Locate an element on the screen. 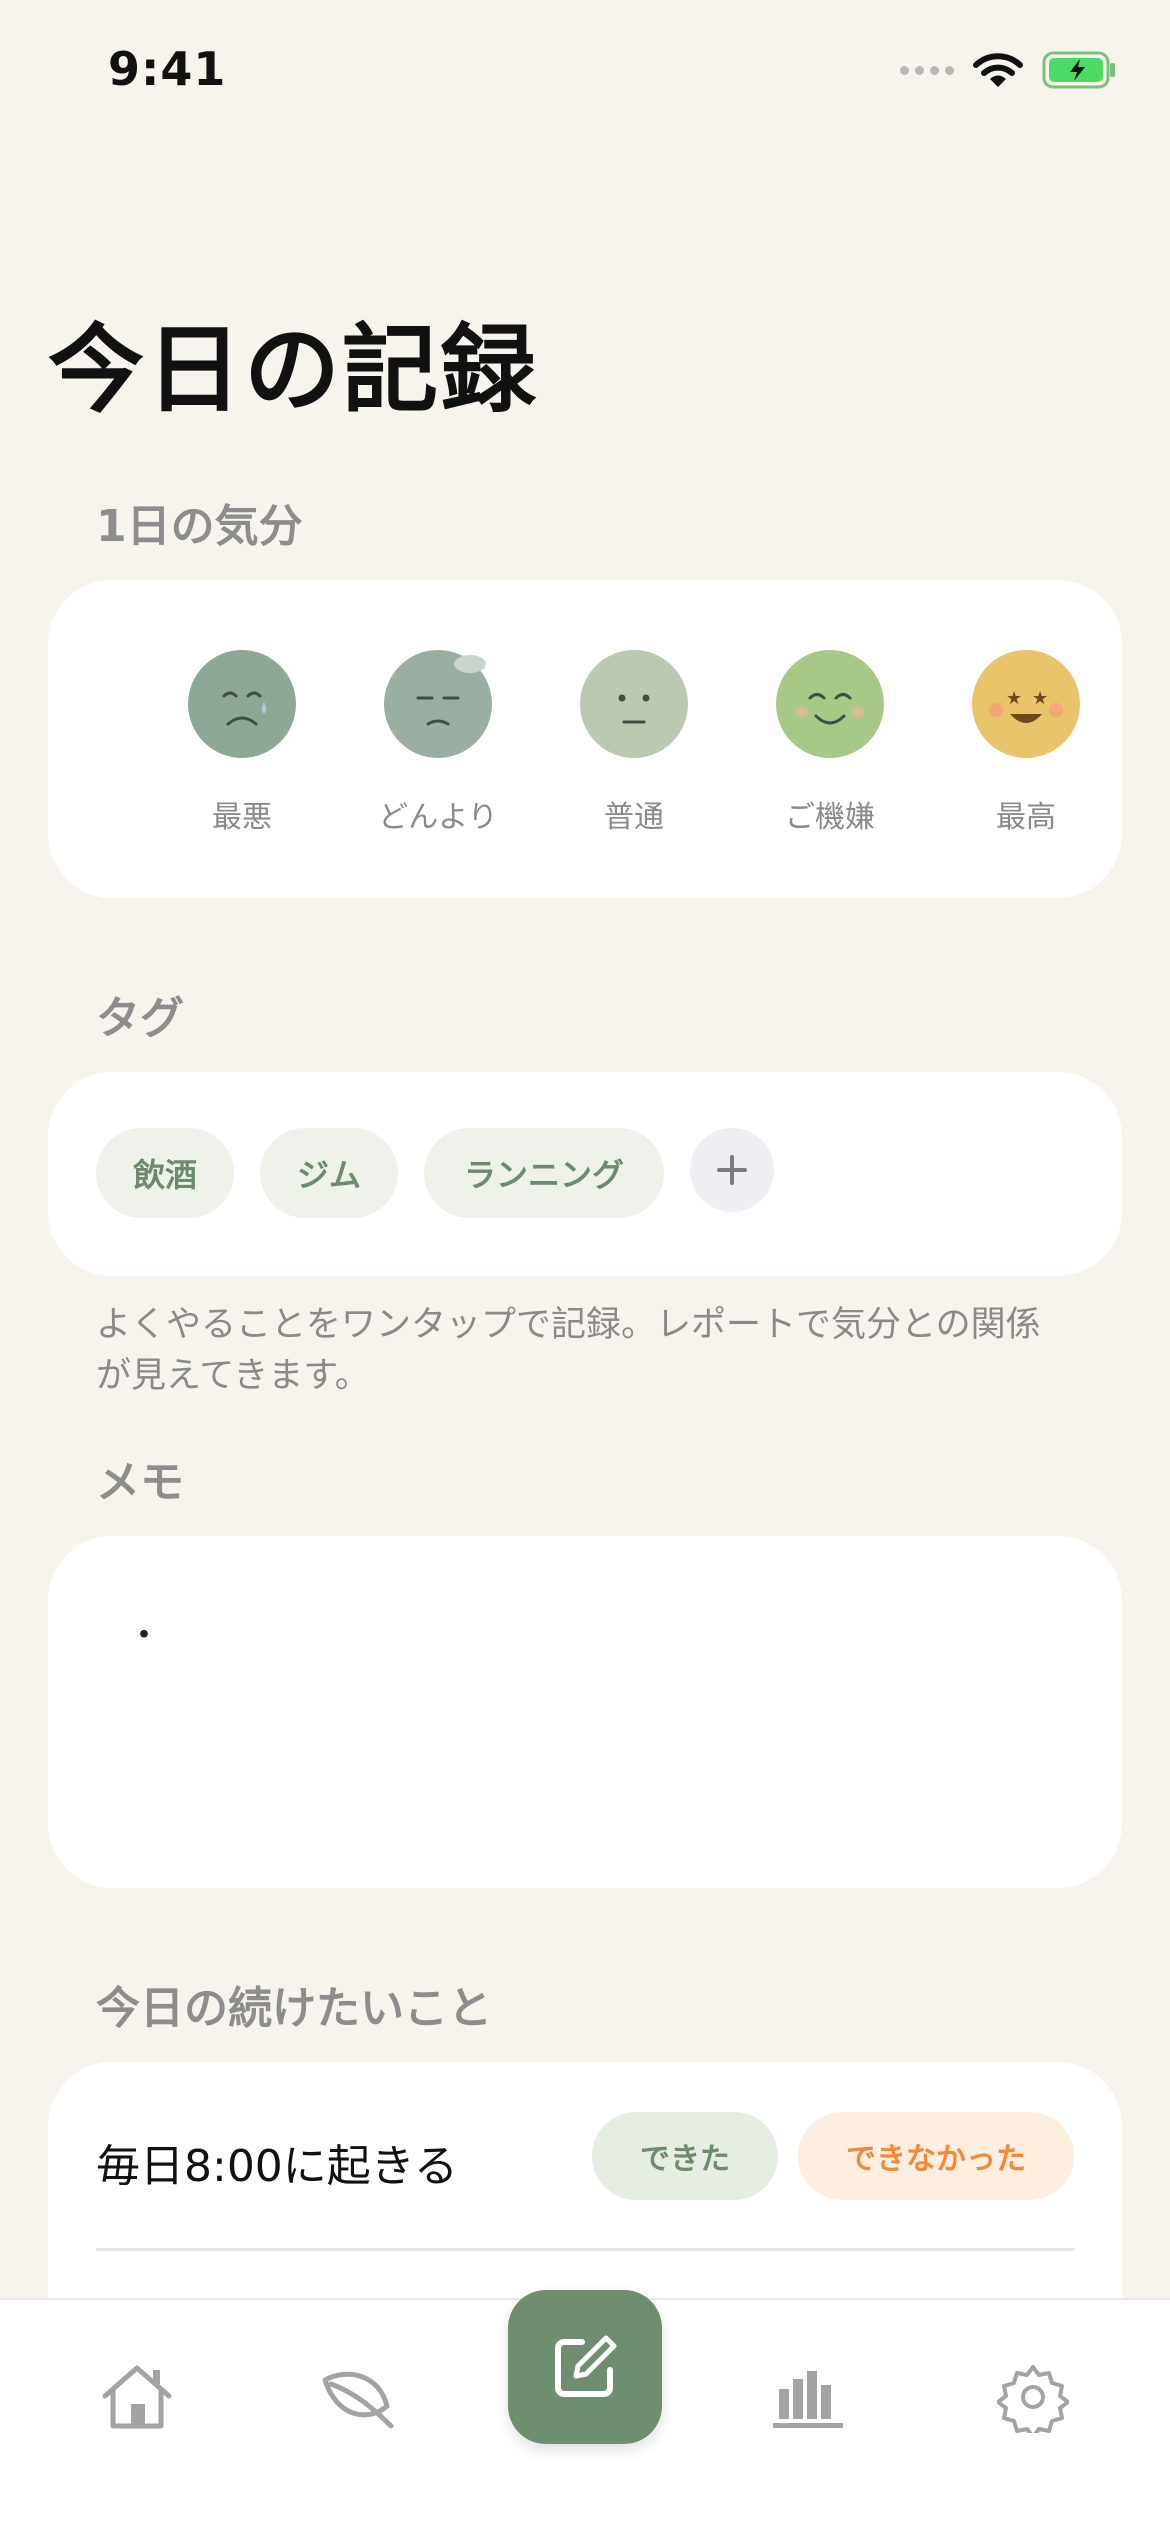  mood-best-face-icon: ★ ★ is located at coordinates (1026, 704).